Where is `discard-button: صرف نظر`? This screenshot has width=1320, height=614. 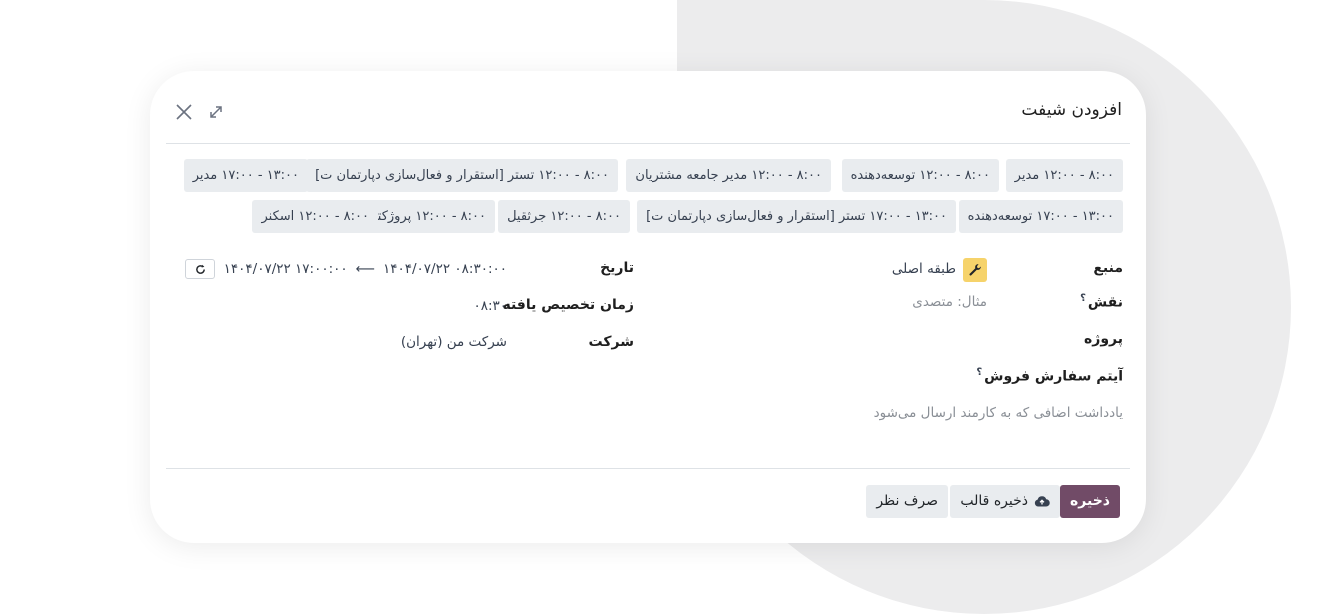
discard-button: صرف نظر is located at coordinates (907, 501).